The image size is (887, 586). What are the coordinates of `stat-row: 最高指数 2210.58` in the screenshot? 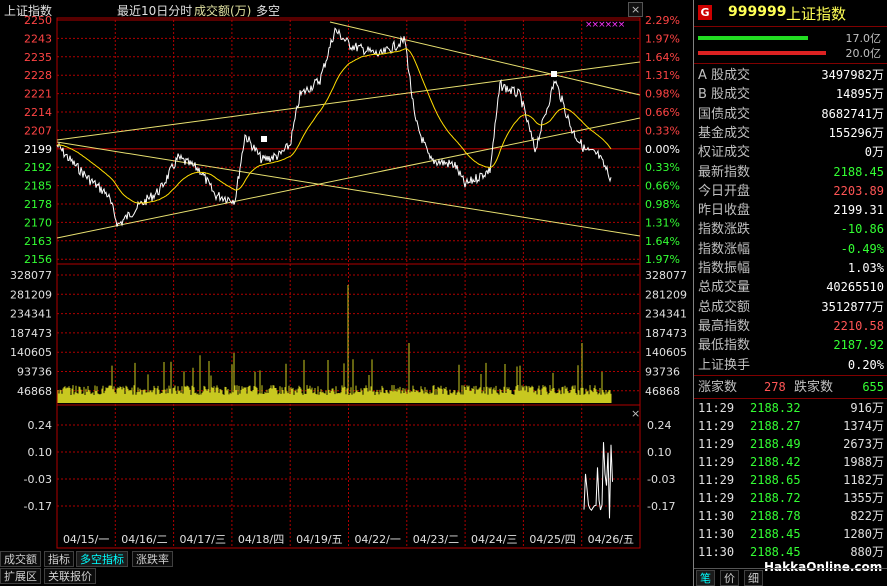 It's located at (790, 326).